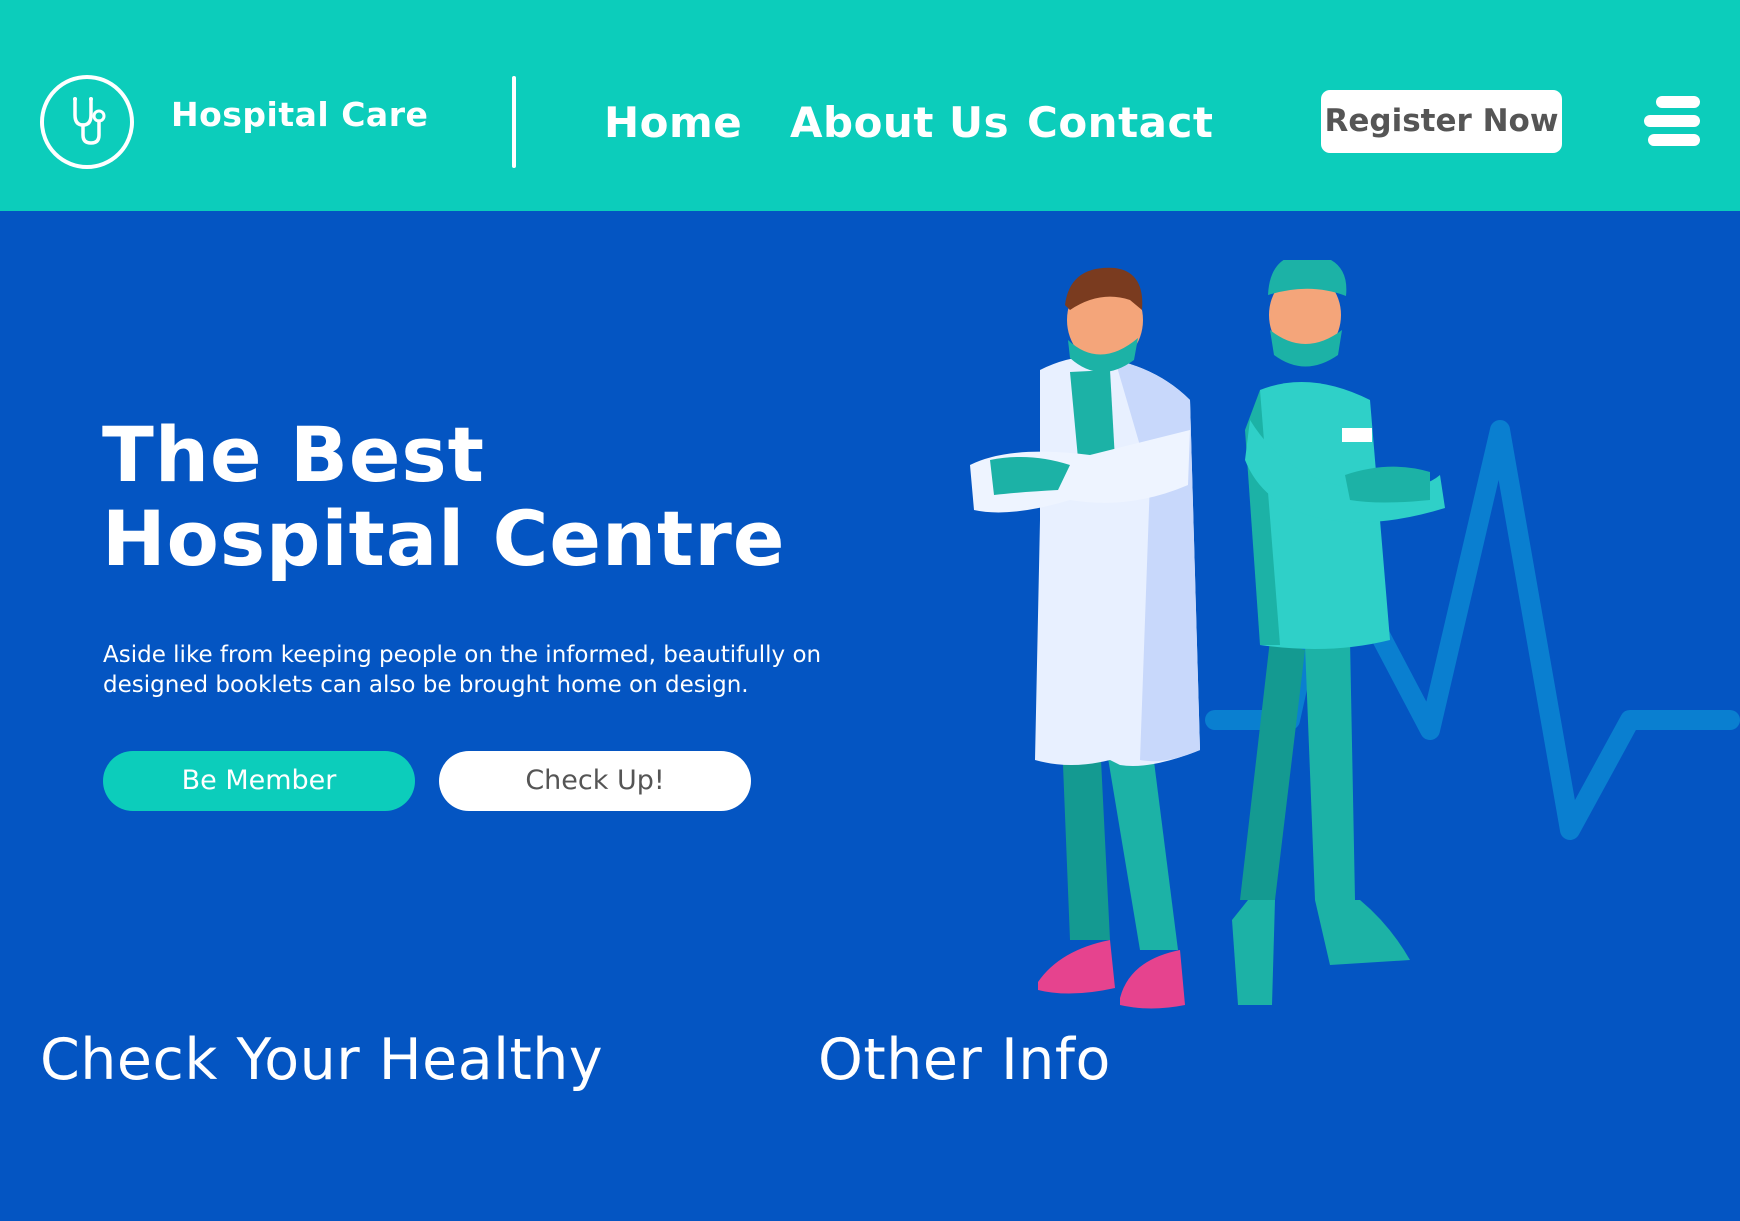 The width and height of the screenshot is (1740, 1221). What do you see at coordinates (1338, 632) in the screenshot?
I see `doctor-scrubs` at bounding box center [1338, 632].